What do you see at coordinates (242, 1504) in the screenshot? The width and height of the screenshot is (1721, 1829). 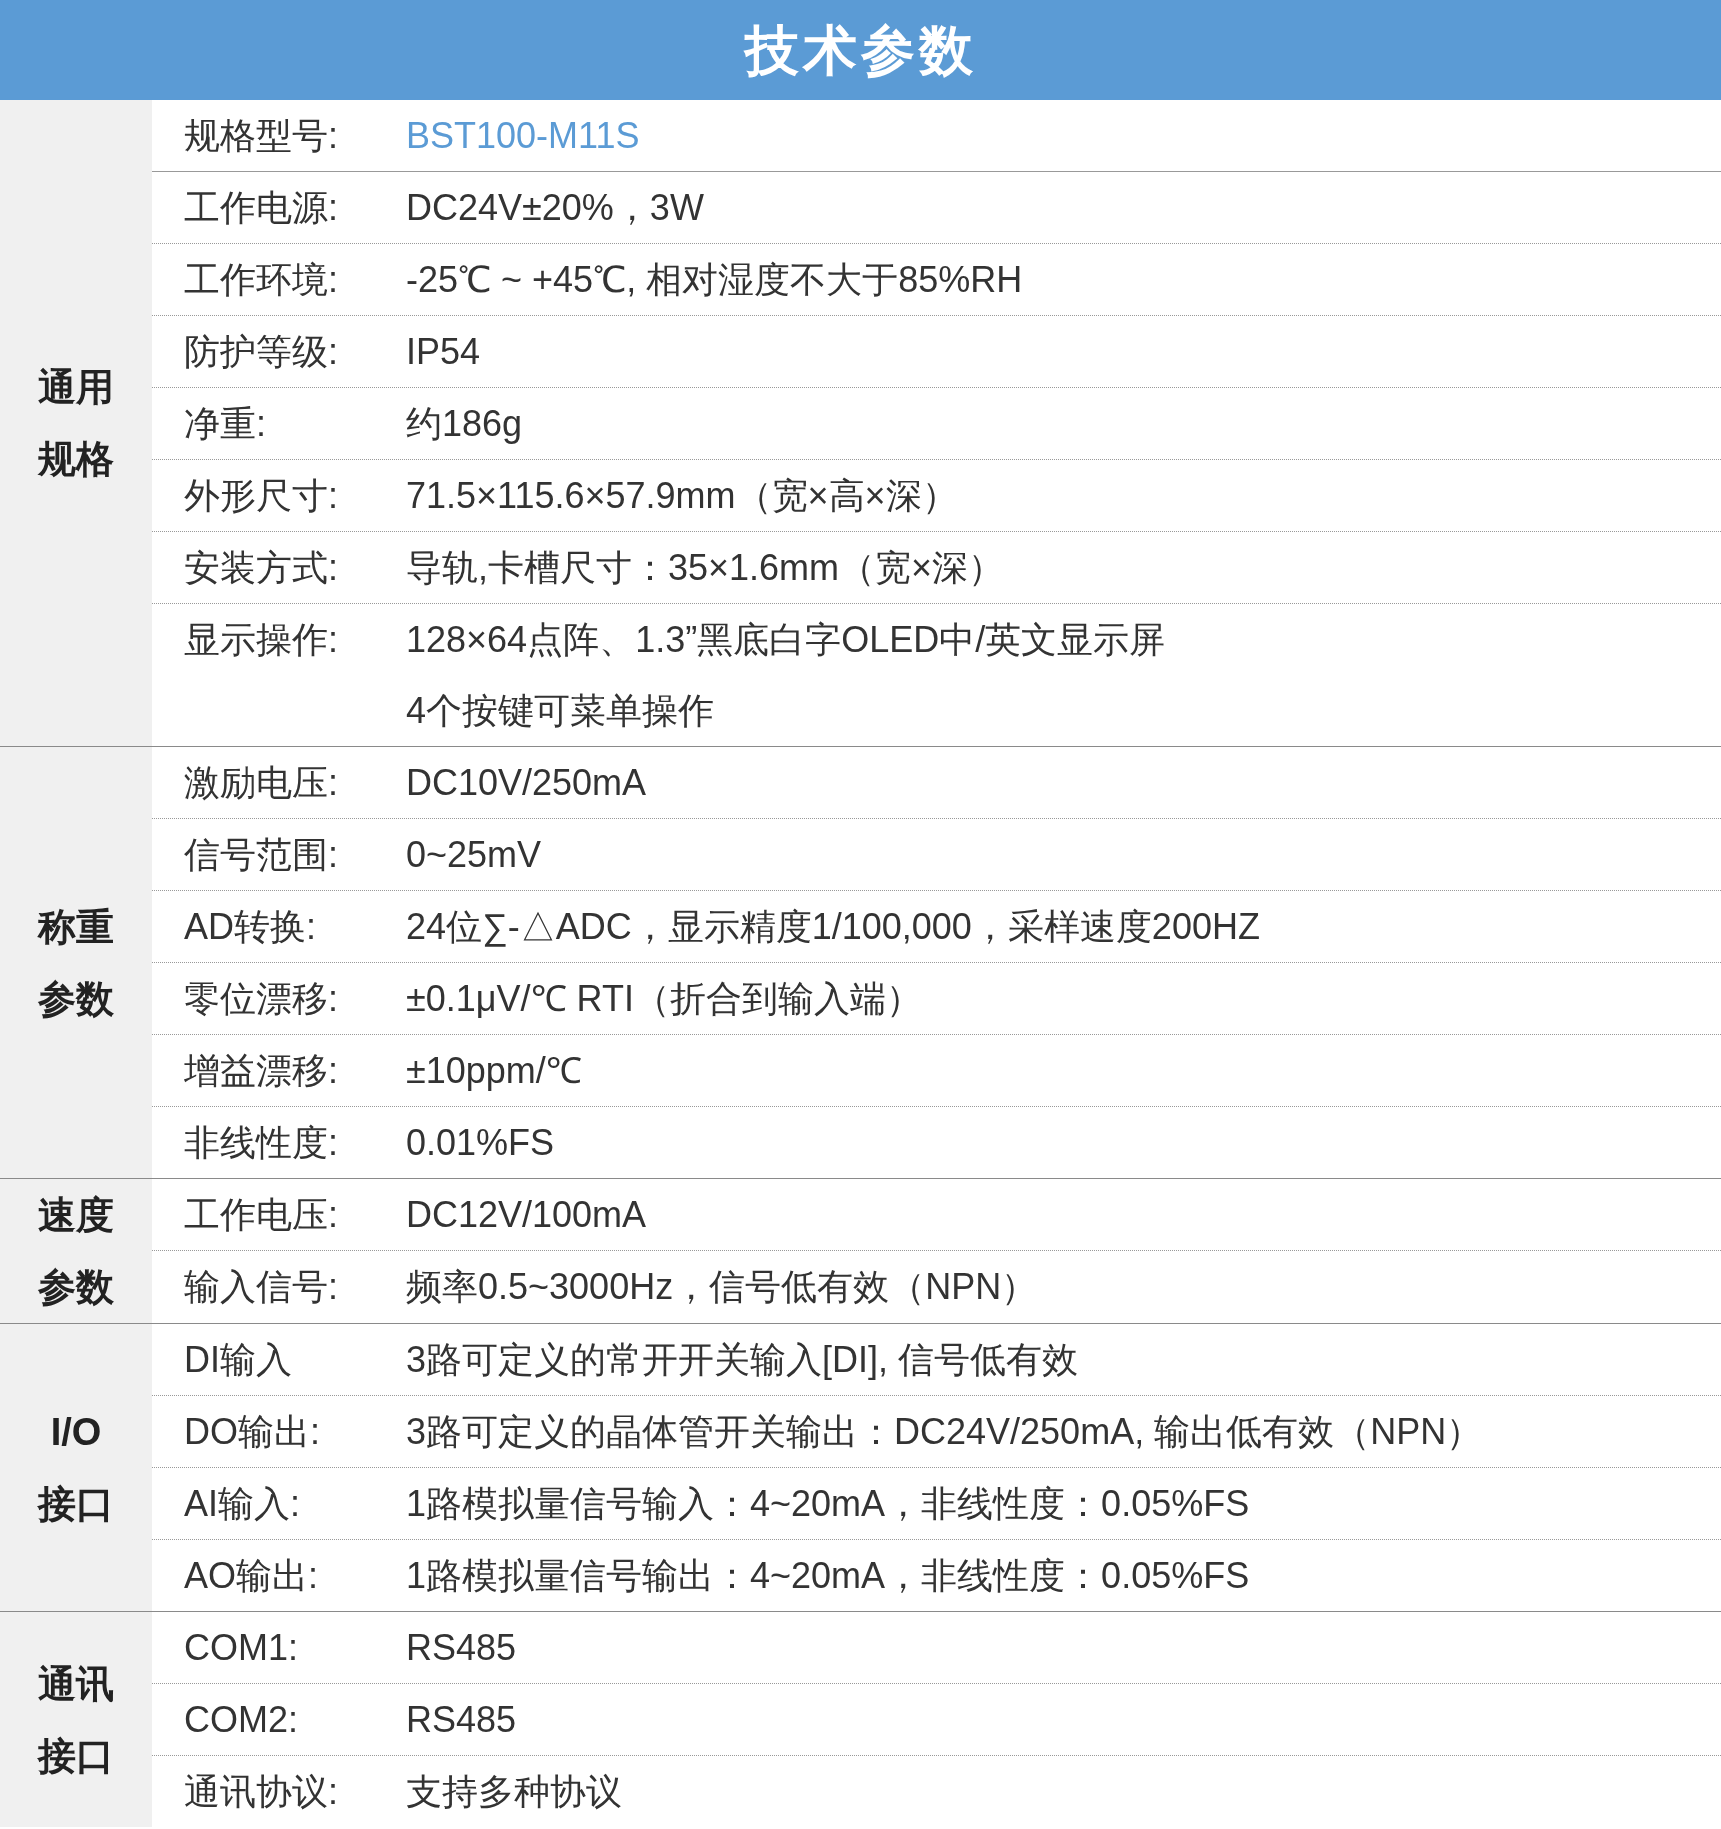 I see `spec-label: AI输入:` at bounding box center [242, 1504].